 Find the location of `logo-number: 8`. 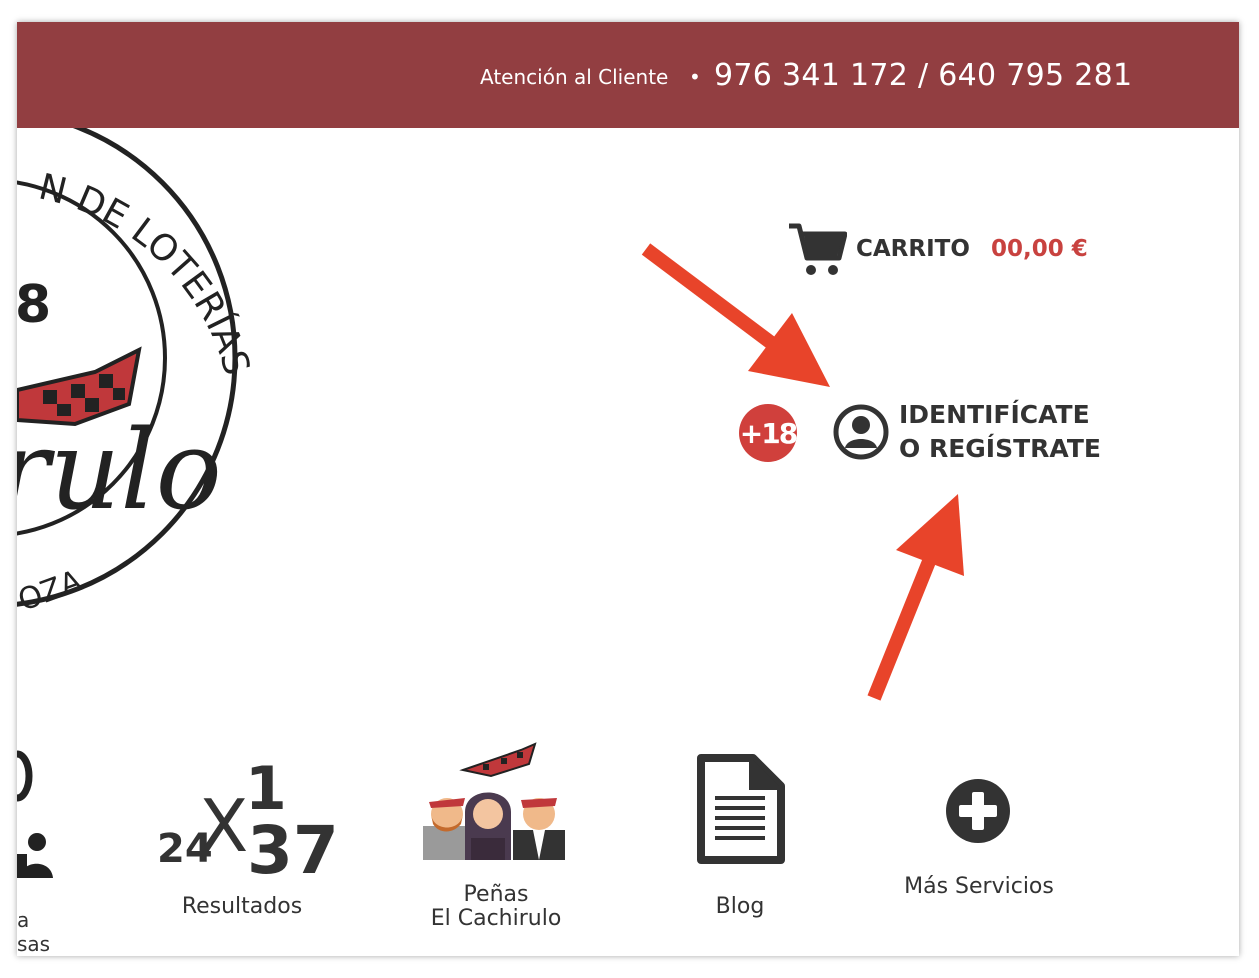

logo-number: 8 is located at coordinates (34, 305).